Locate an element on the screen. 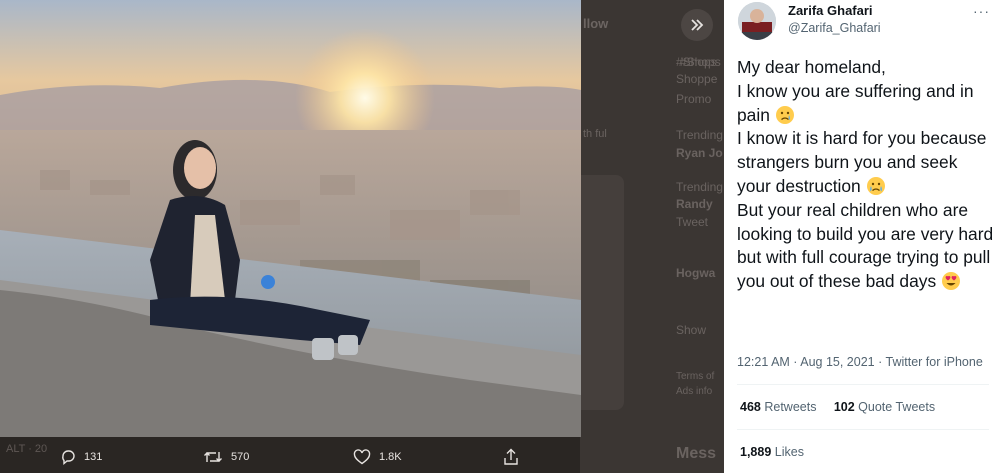 The width and height of the screenshot is (1000, 473). tweet-time: 12:21 AM · Aug 15, 2021 · is located at coordinates (809, 362).